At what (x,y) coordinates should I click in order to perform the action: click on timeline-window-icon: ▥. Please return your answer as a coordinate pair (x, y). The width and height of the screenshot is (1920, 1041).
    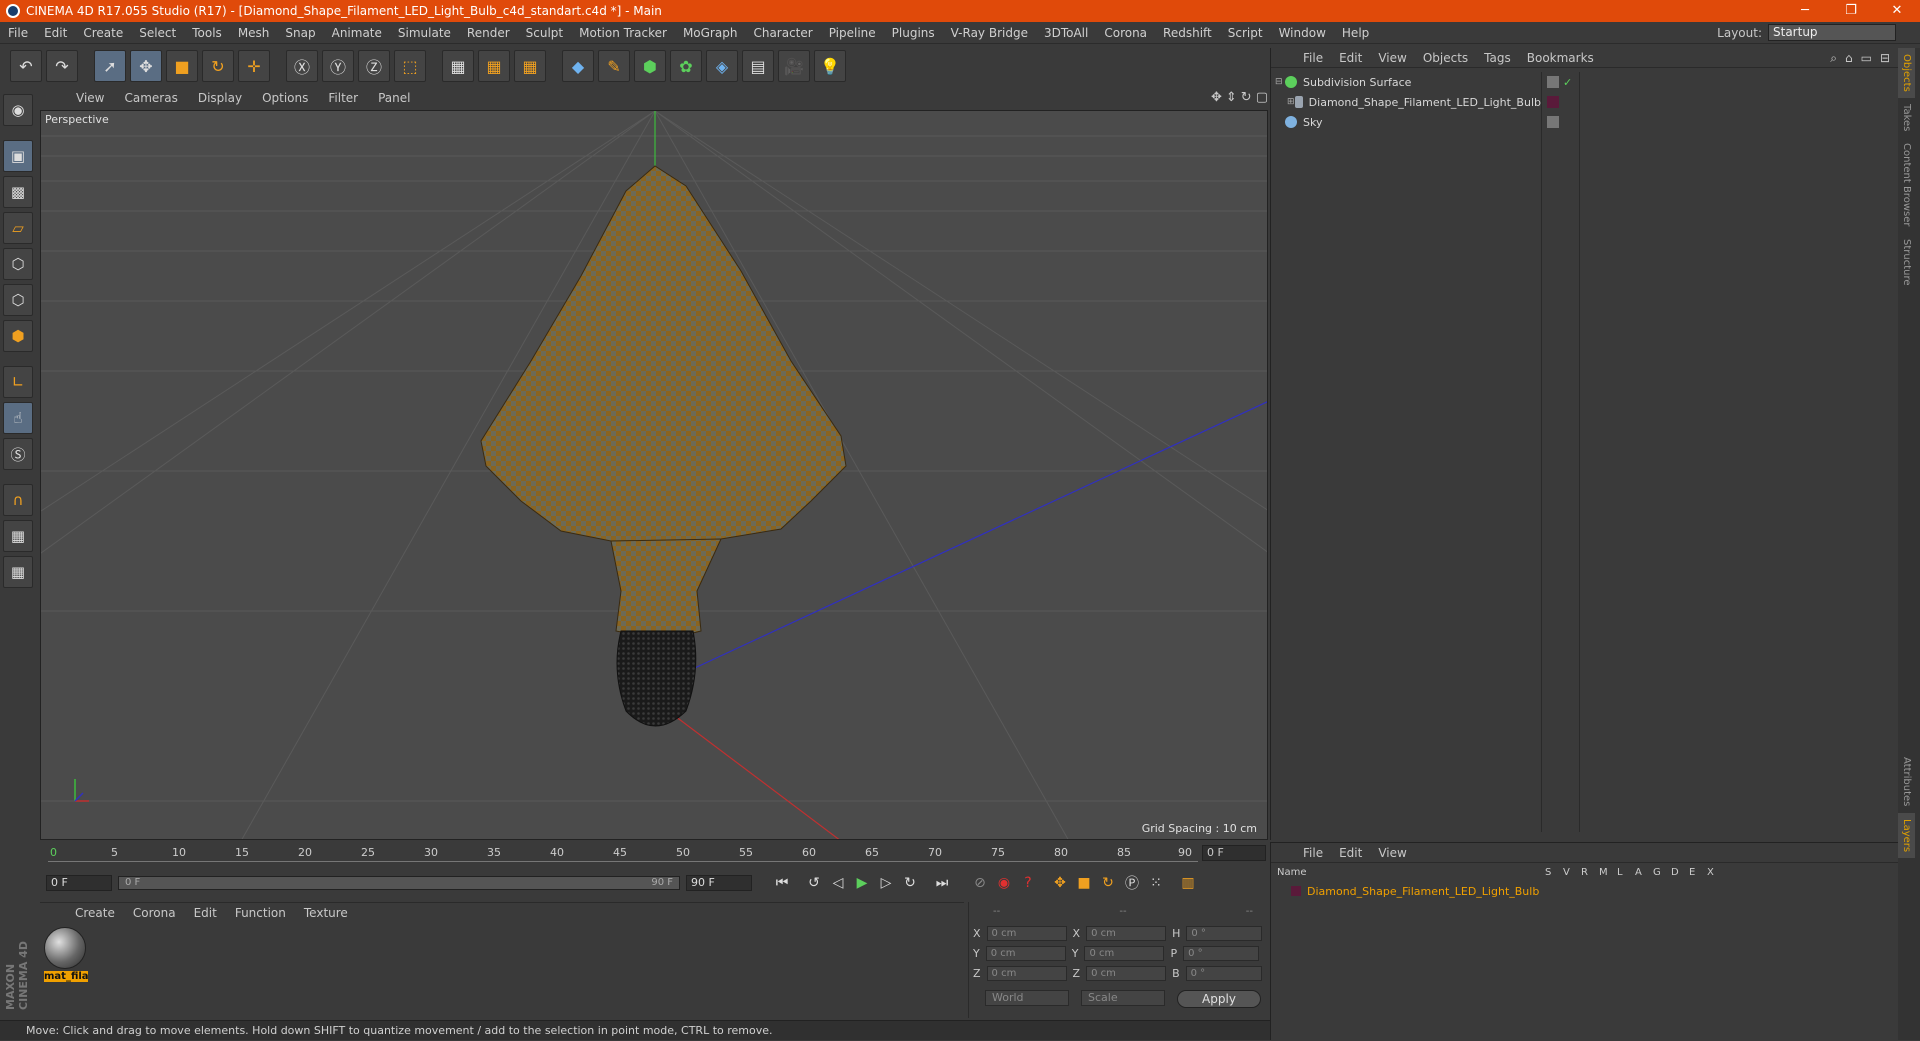
    Looking at the image, I should click on (1188, 883).